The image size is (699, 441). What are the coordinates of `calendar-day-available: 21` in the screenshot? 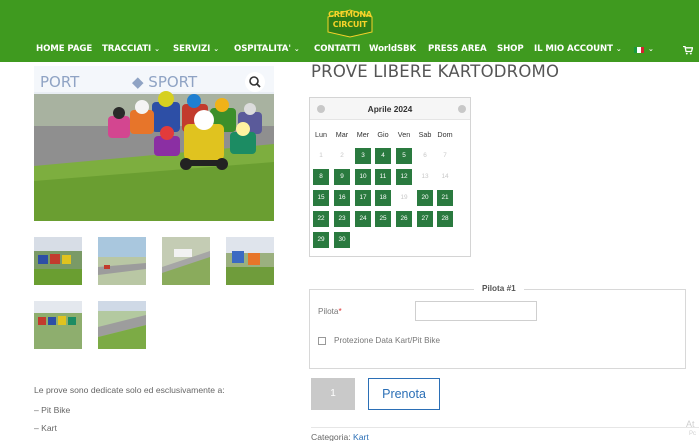 It's located at (445, 198).